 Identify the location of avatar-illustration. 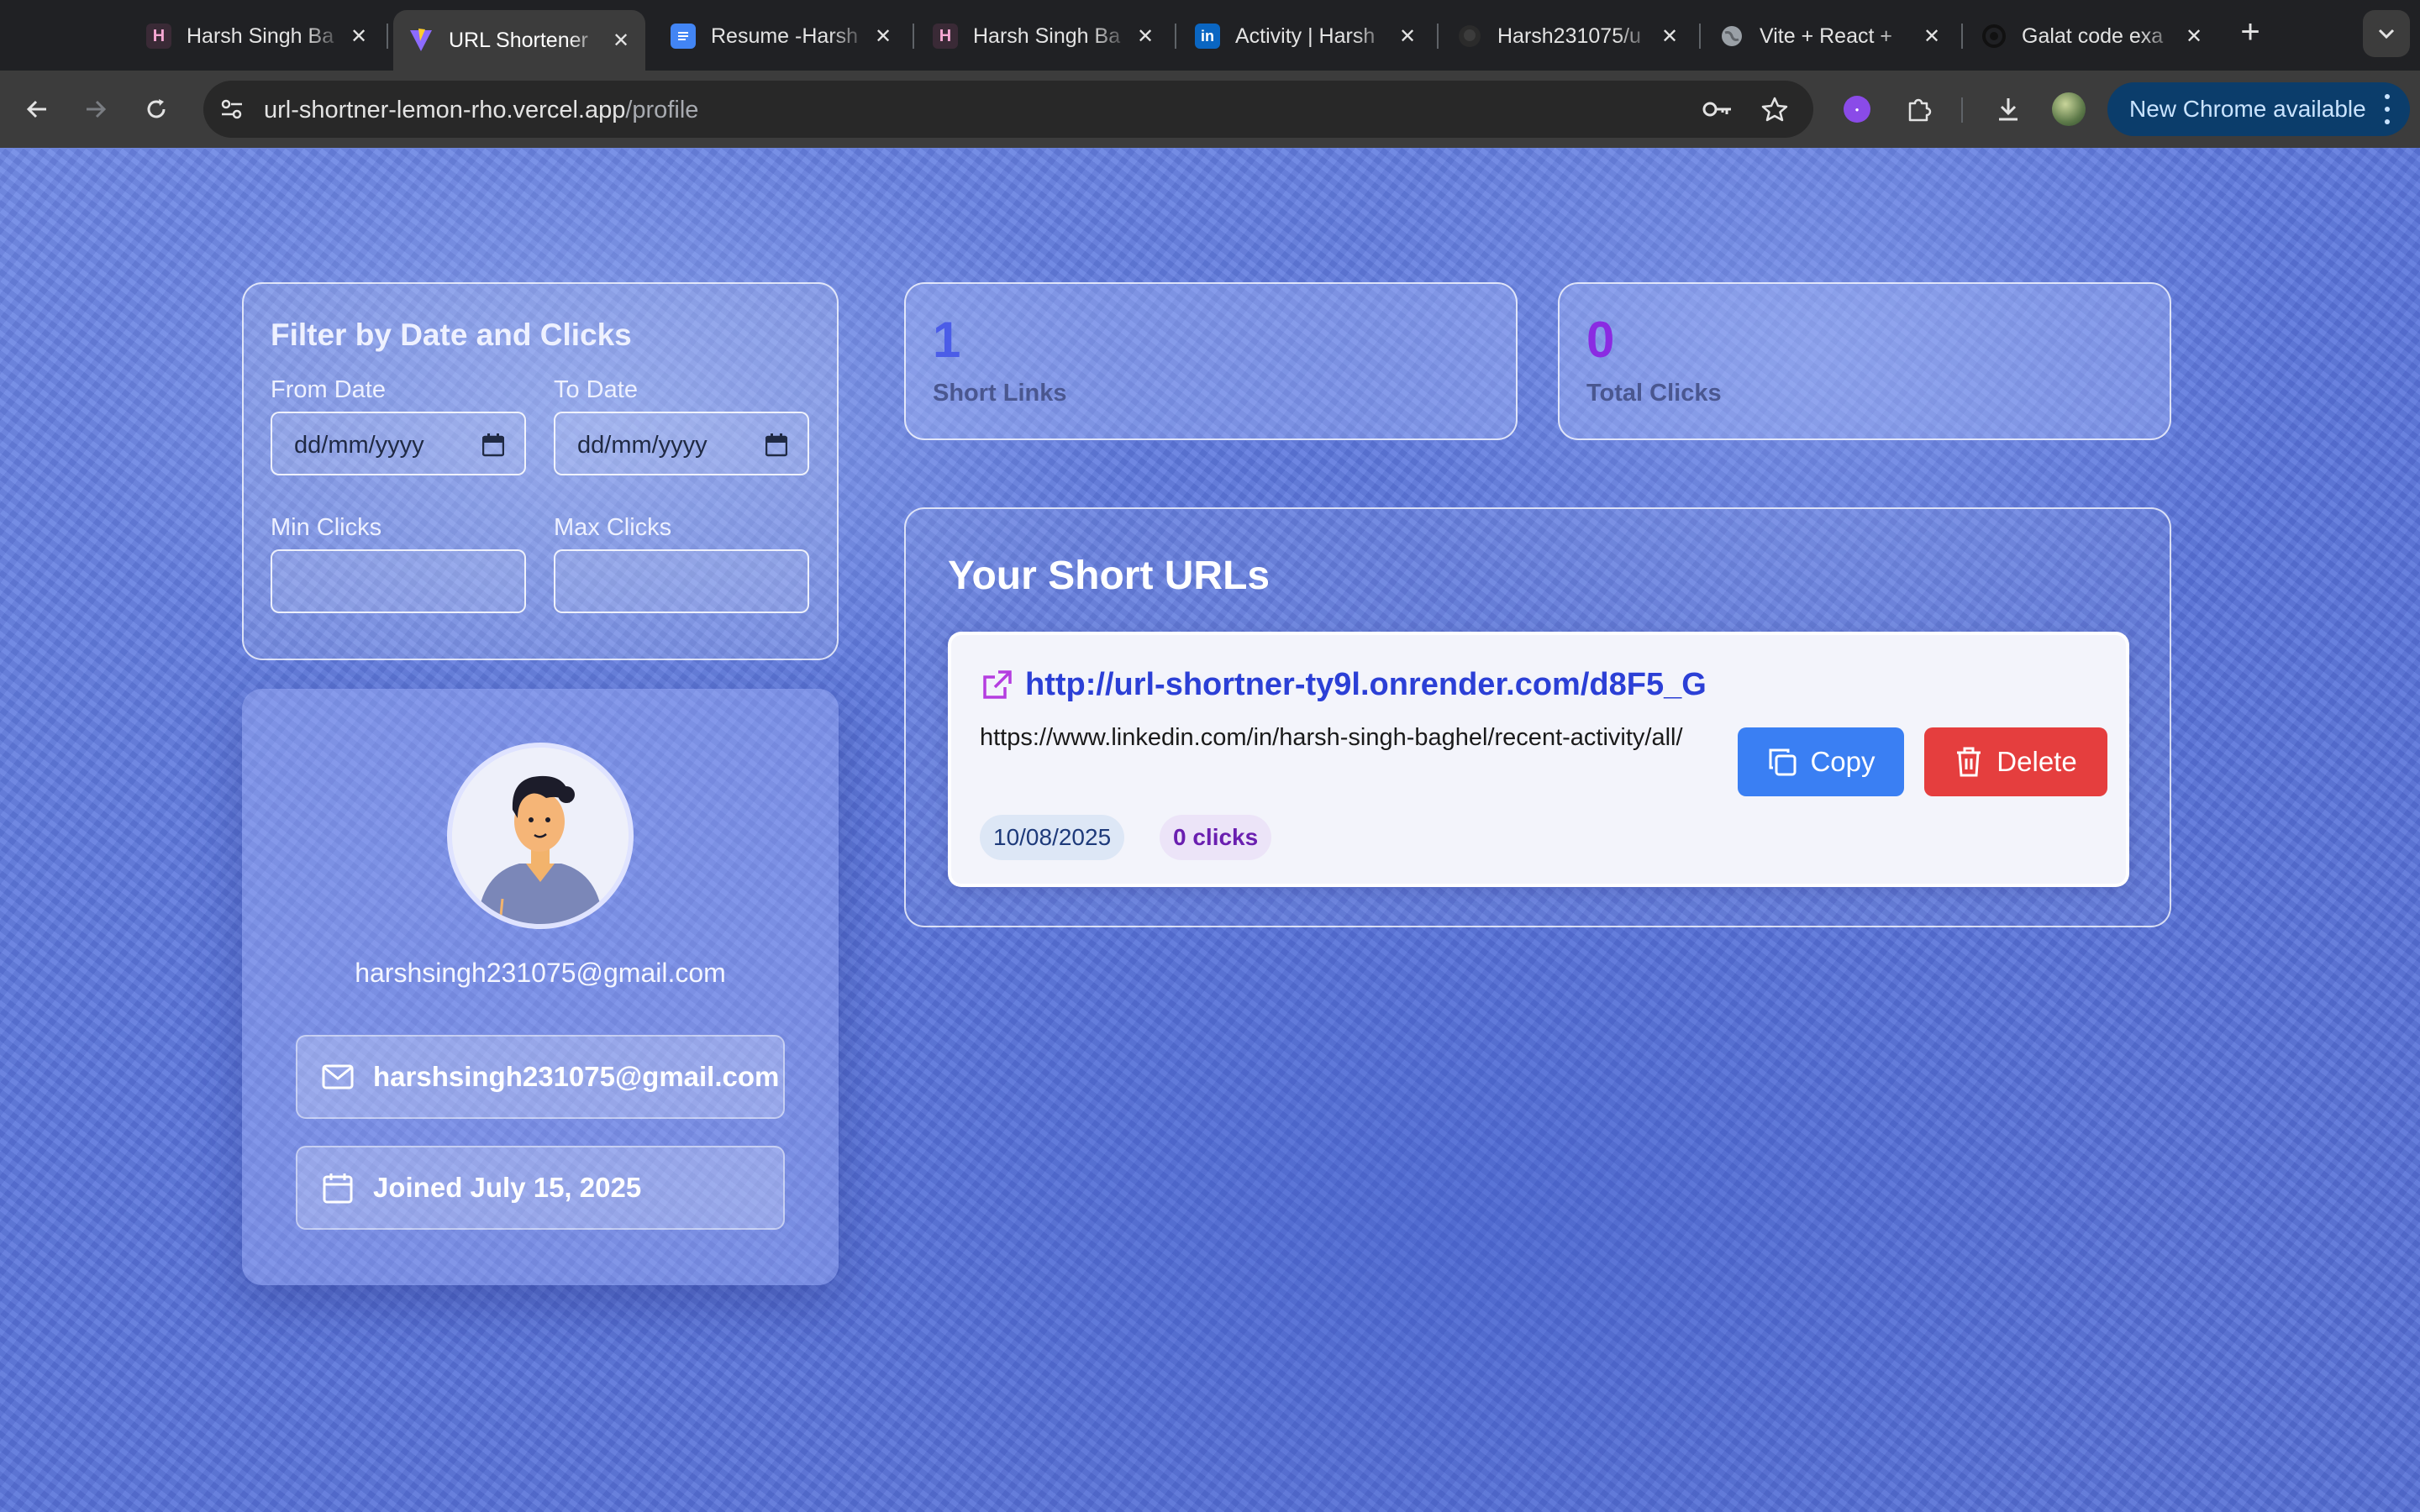
(540, 836).